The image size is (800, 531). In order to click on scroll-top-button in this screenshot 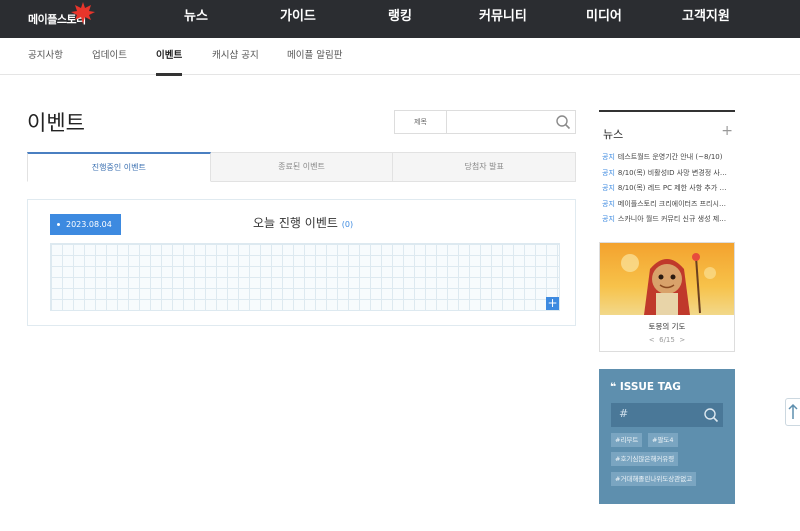, I will do `click(792, 412)`.